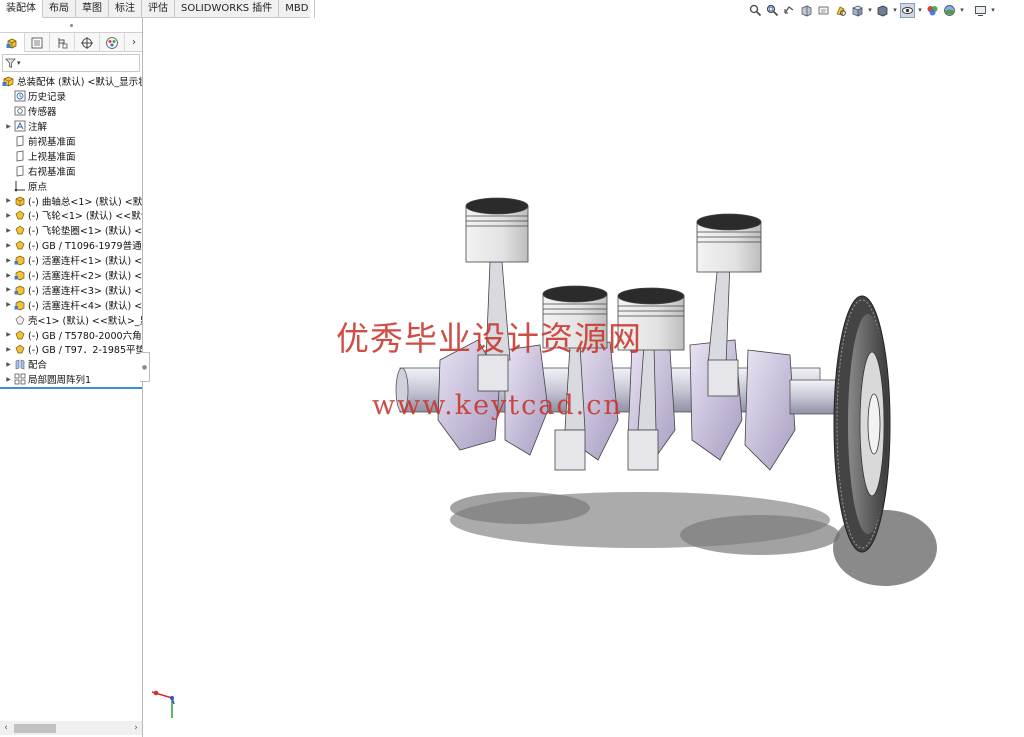  What do you see at coordinates (62, 42) in the screenshot?
I see `configuration-manager-tab` at bounding box center [62, 42].